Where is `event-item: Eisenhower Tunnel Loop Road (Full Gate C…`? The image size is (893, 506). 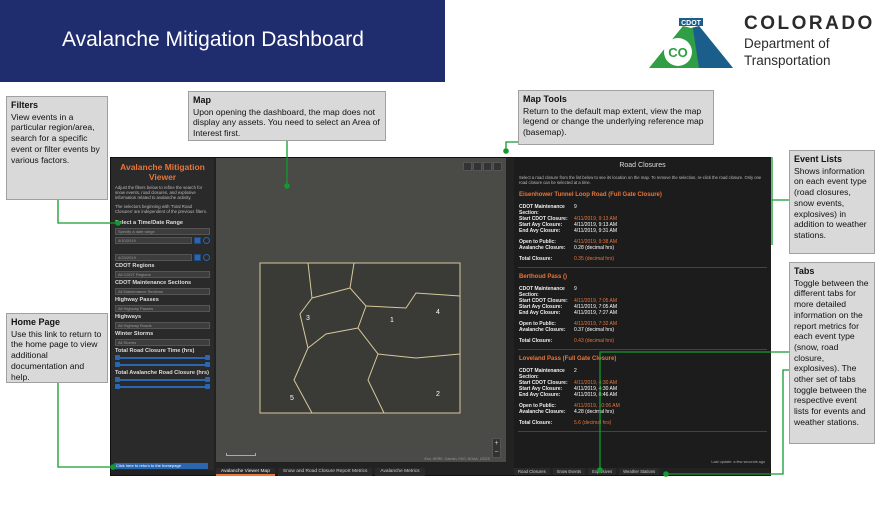 event-item: Eisenhower Tunnel Loop Road (Full Gate C… is located at coordinates (642, 227).